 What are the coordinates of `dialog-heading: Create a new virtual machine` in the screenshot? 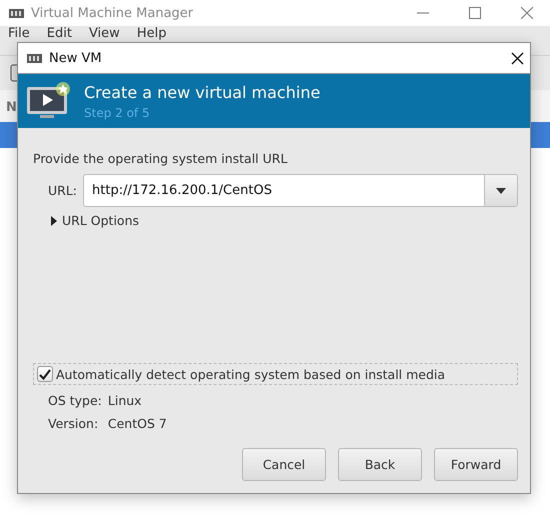 It's located at (202, 92).